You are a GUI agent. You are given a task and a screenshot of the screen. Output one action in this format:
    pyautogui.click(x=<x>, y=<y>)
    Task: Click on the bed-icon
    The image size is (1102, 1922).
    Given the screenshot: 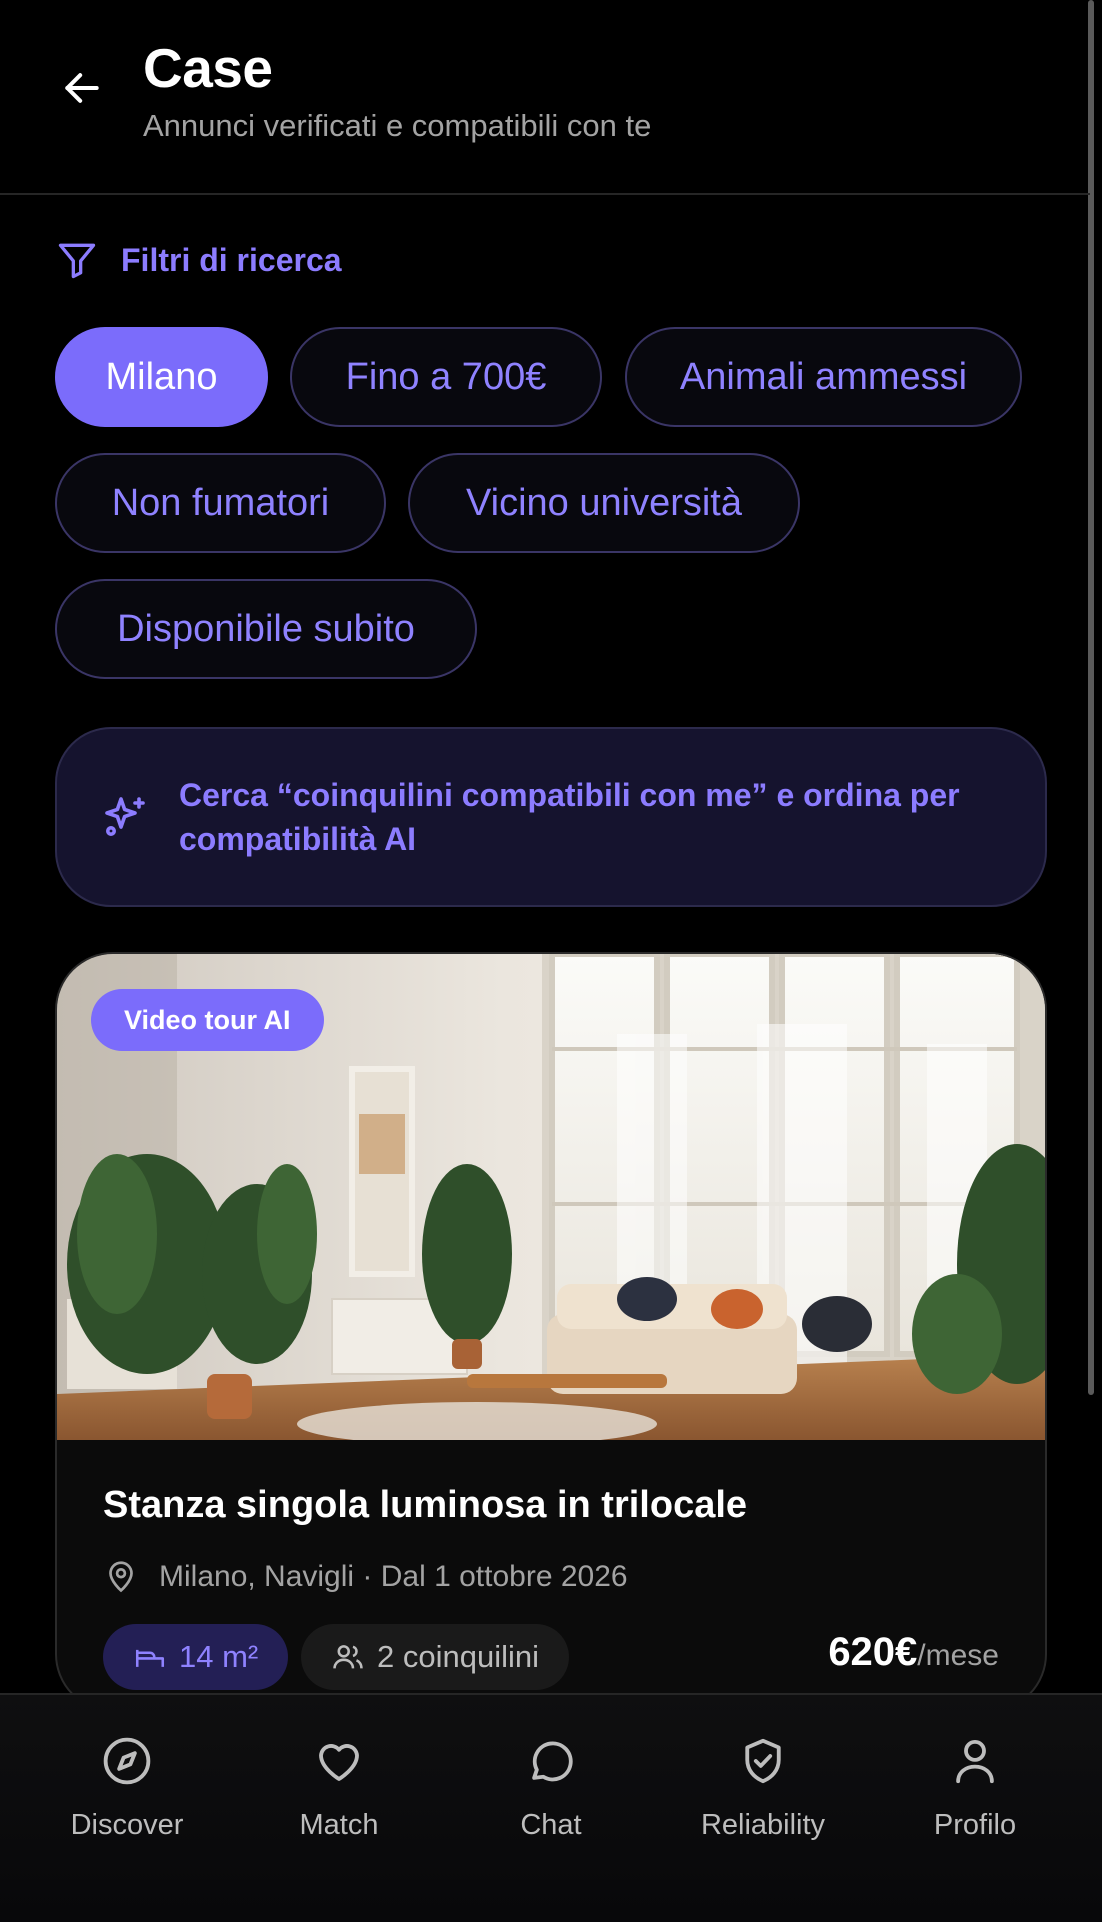 What is the action you would take?
    pyautogui.click(x=150, y=1658)
    